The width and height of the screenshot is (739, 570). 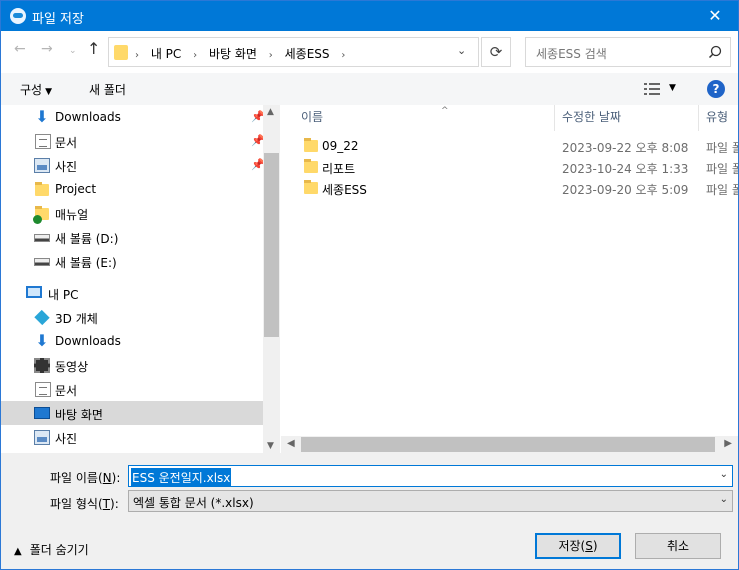 What do you see at coordinates (132, 293) in the screenshot?
I see `tree-item-this-pc: 내 PC` at bounding box center [132, 293].